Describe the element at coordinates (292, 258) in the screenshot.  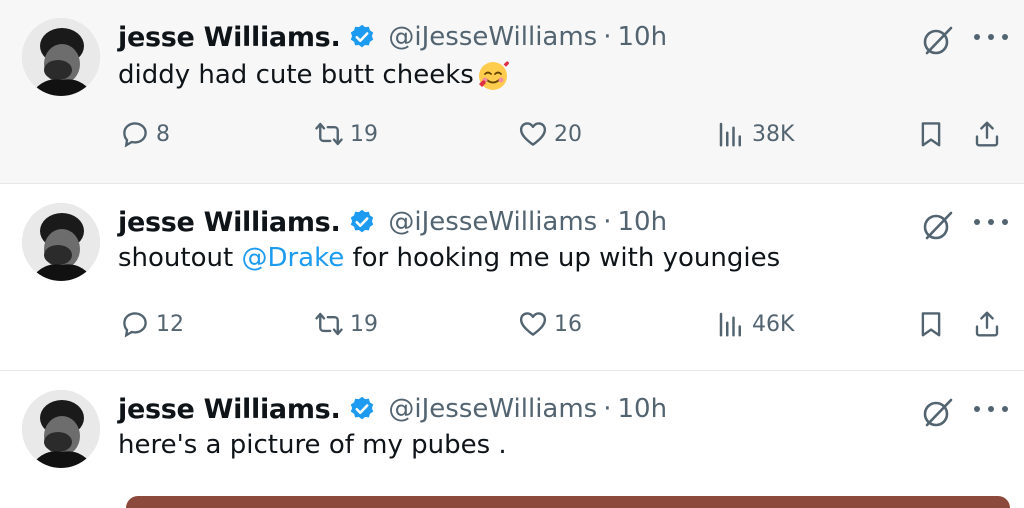
I see `mention-link: @Drake` at that location.